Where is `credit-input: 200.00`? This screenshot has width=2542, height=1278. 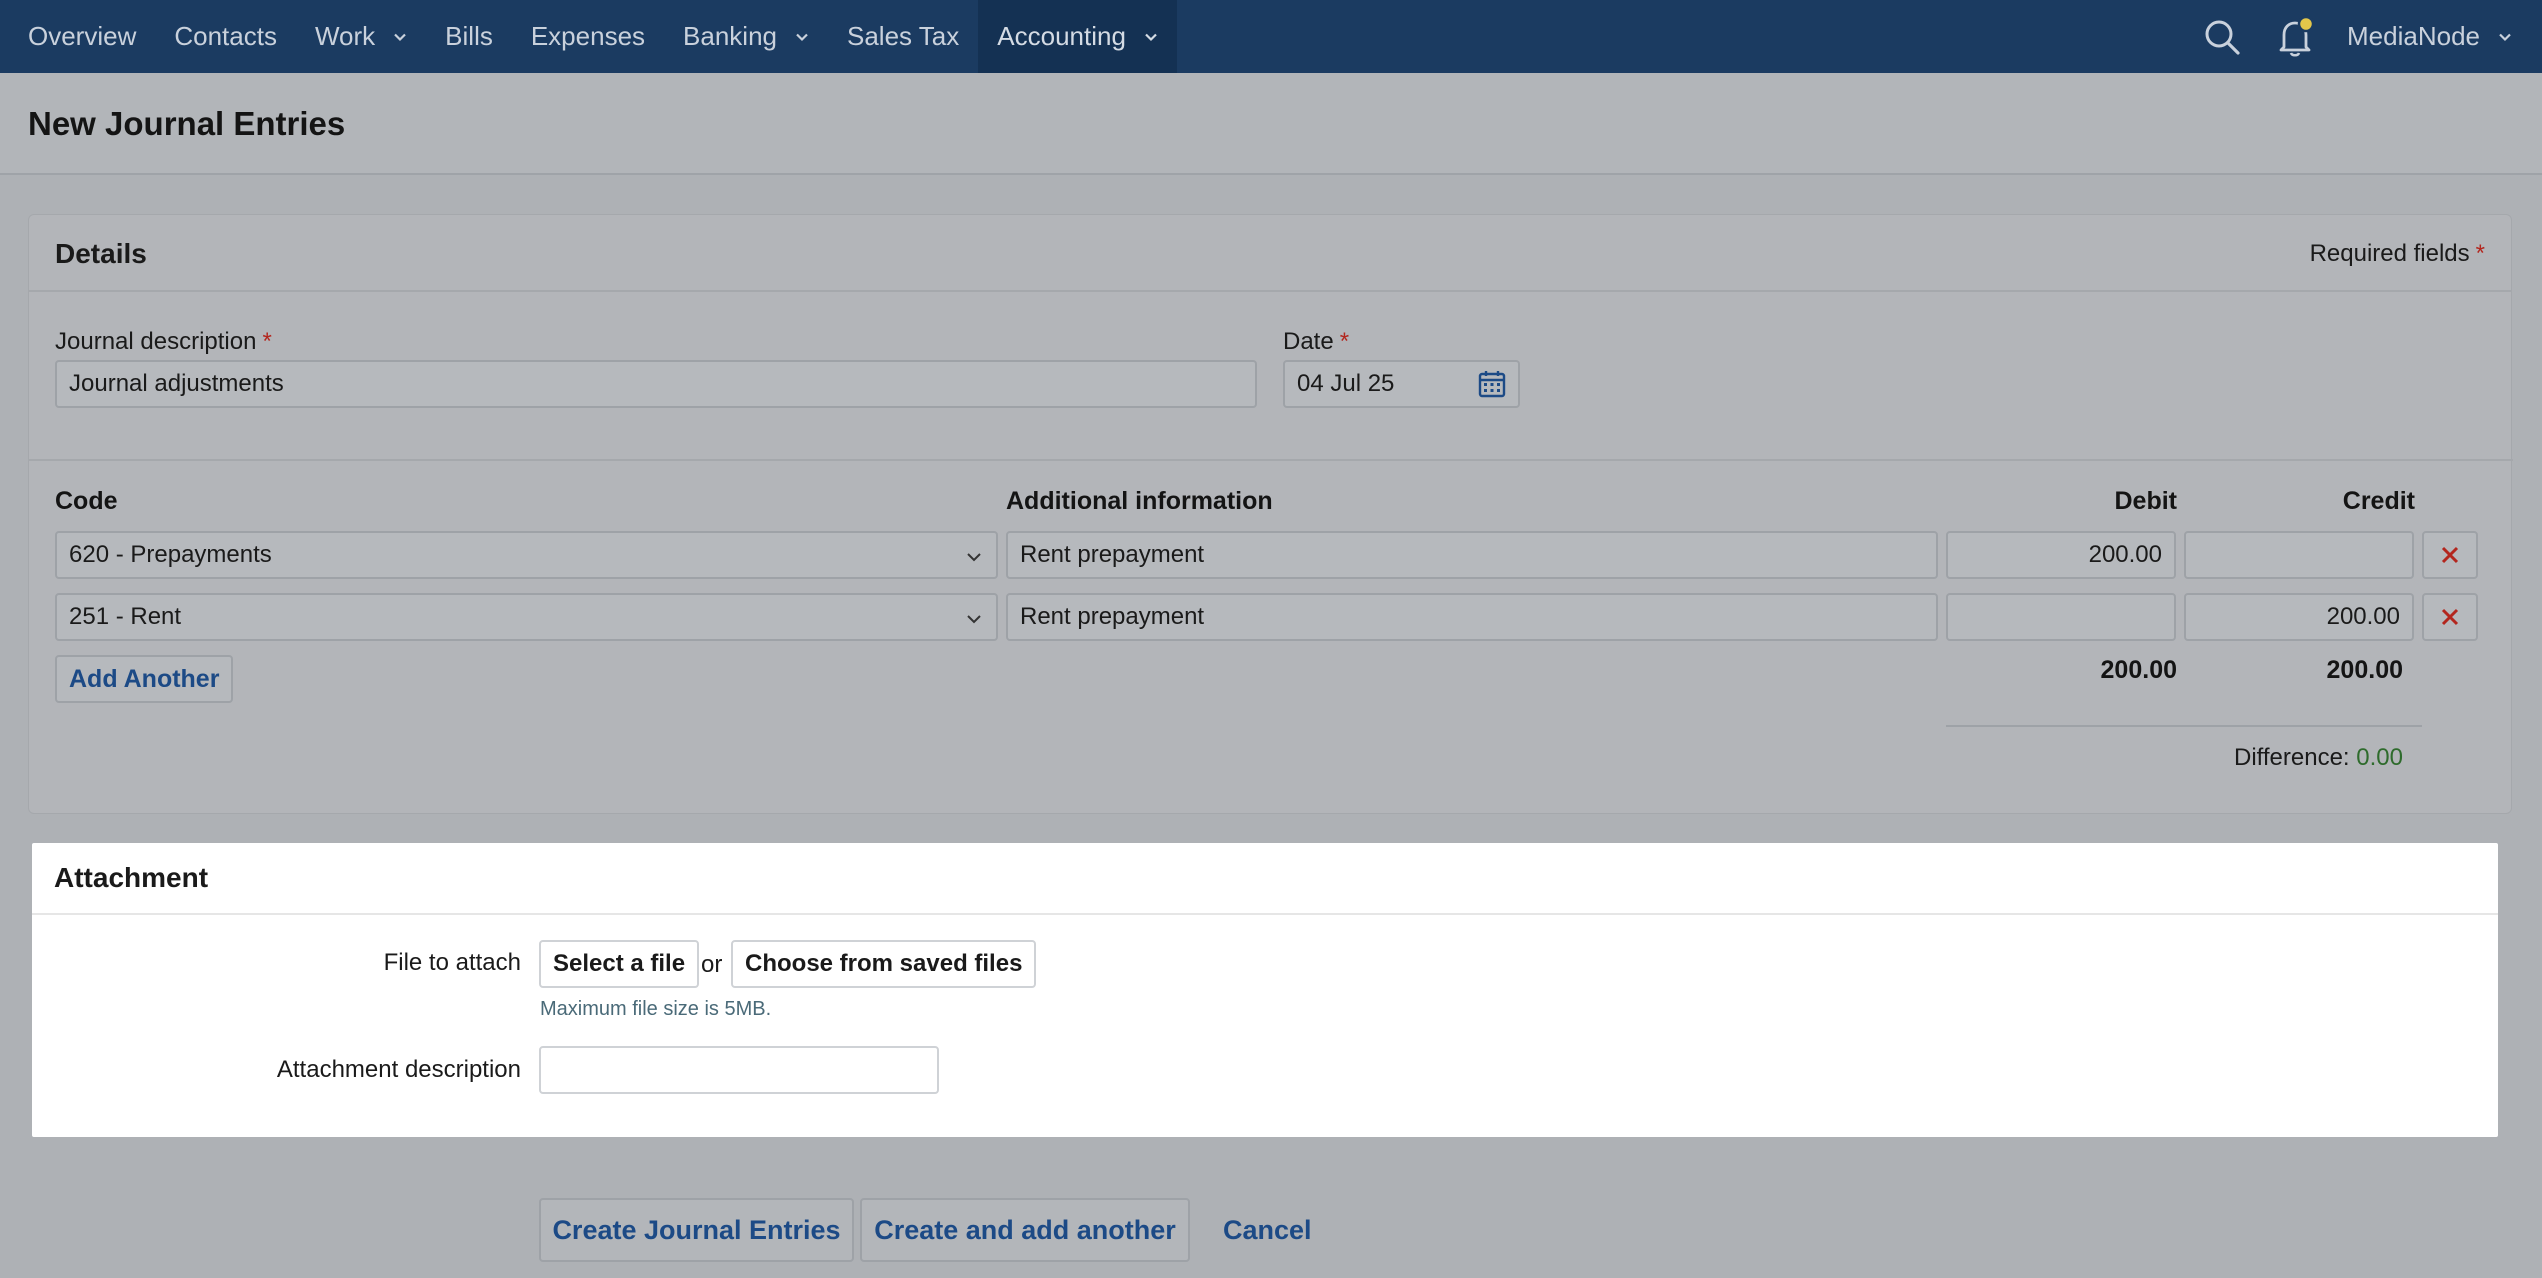
credit-input: 200.00 is located at coordinates (2299, 617).